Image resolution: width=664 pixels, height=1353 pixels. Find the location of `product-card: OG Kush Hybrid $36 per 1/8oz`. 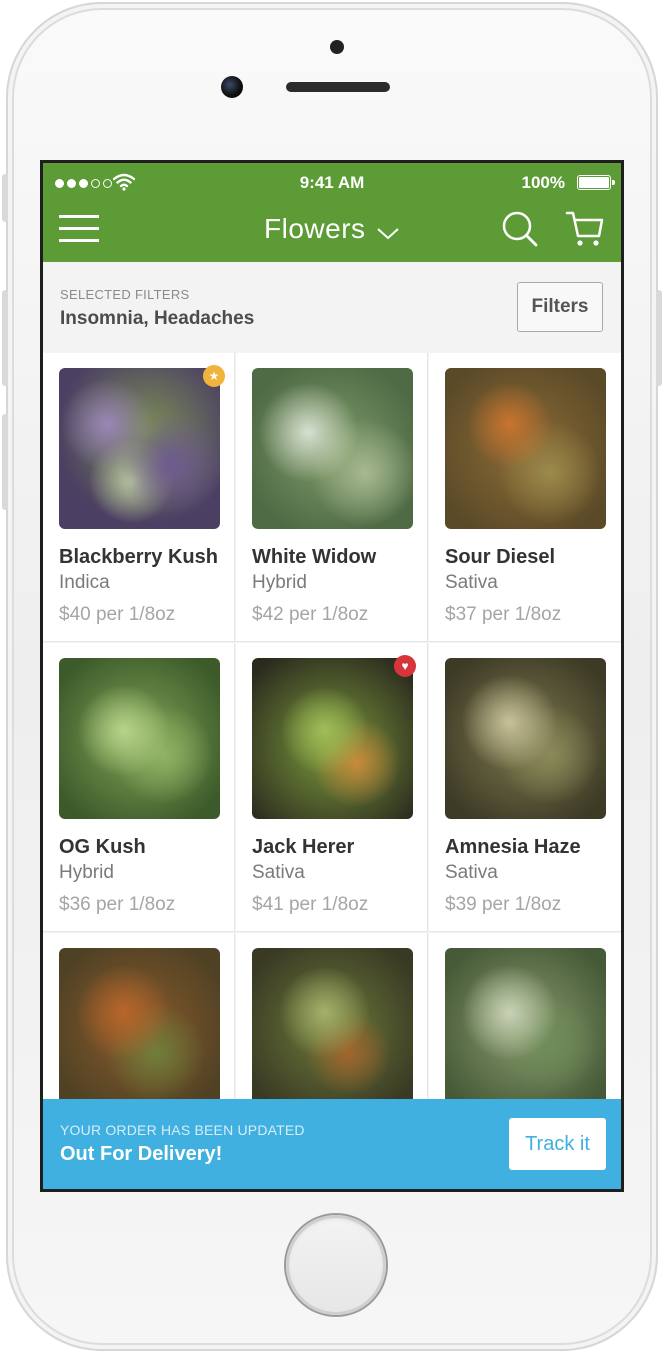

product-card: OG Kush Hybrid $36 per 1/8oz is located at coordinates (139, 787).